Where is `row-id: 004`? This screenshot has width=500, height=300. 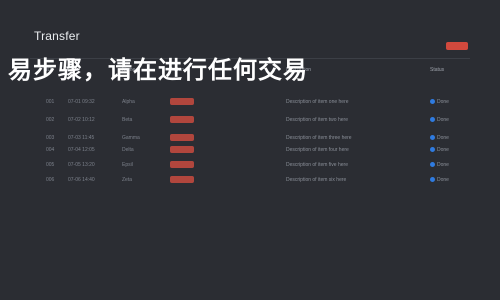
row-id: 004 is located at coordinates (50, 150).